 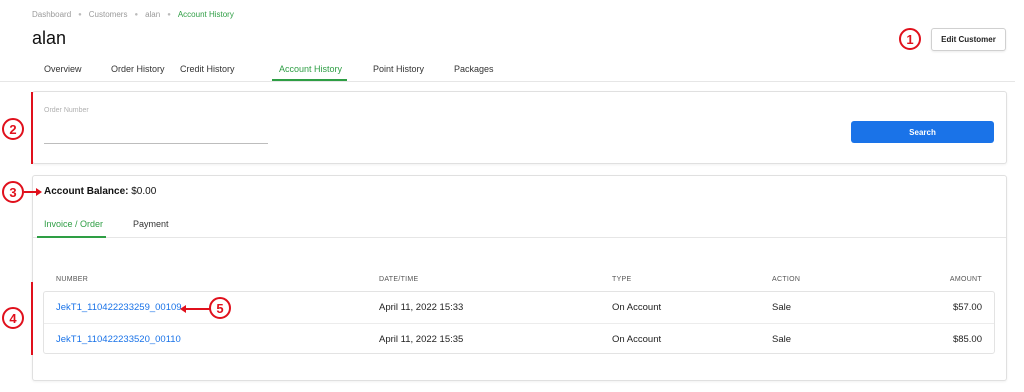 What do you see at coordinates (519, 283) in the screenshot?
I see `table-header: NUMBER DATE/TIME TYPE ACTION AMOUNT` at bounding box center [519, 283].